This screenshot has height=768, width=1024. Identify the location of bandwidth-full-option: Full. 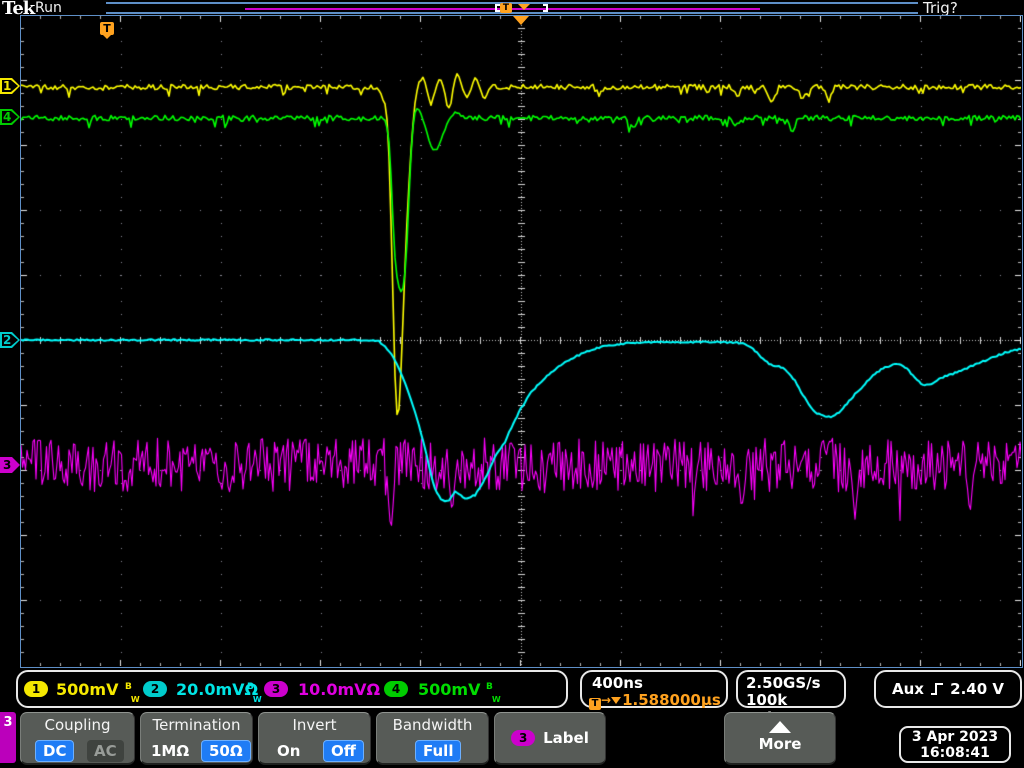
(438, 751).